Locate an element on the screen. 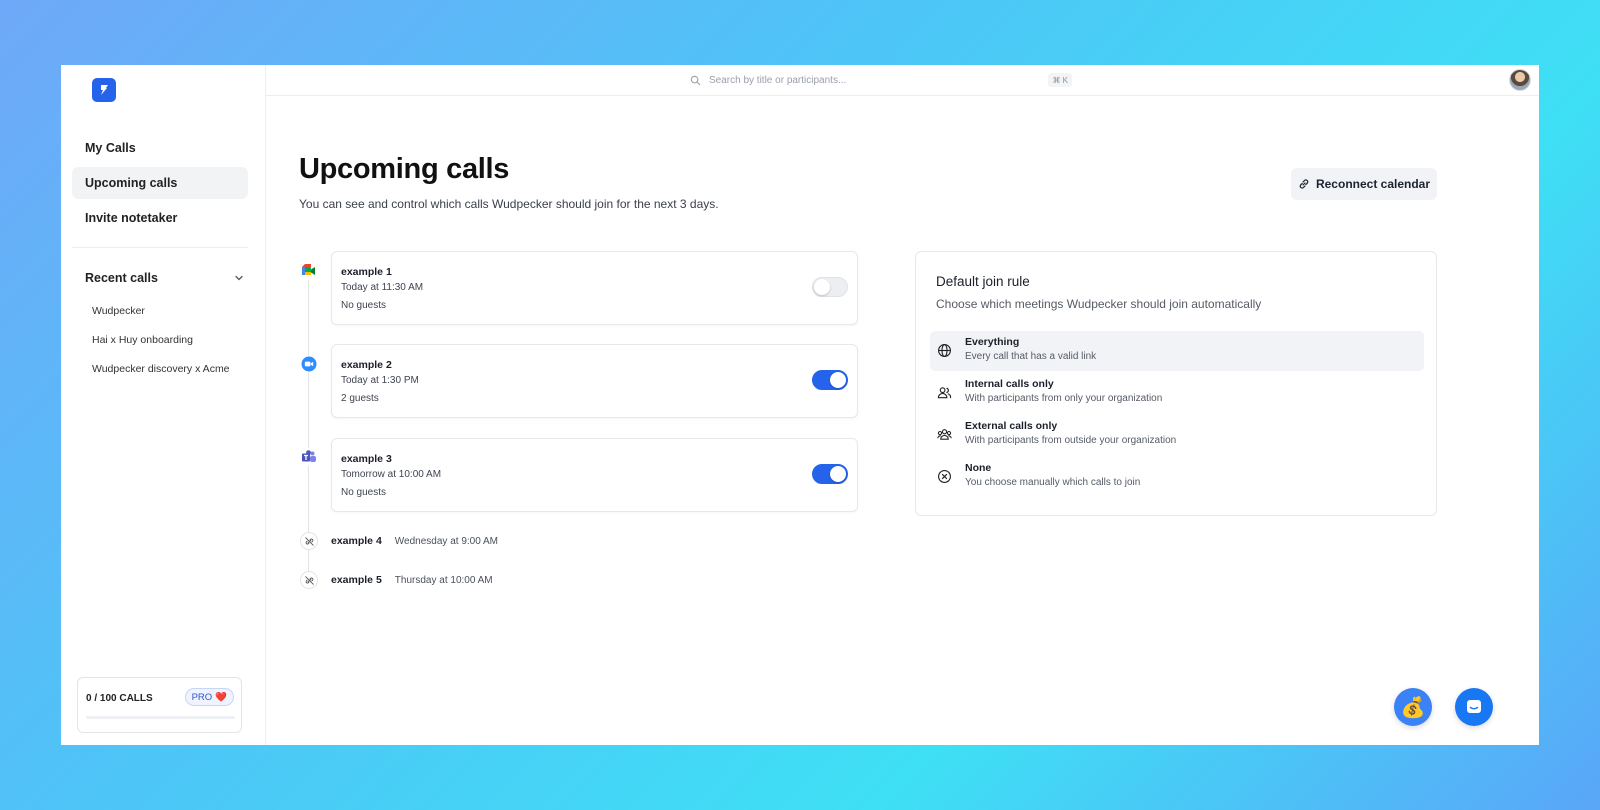 This screenshot has height=810, width=1600. chat-icon is located at coordinates (1474, 706).